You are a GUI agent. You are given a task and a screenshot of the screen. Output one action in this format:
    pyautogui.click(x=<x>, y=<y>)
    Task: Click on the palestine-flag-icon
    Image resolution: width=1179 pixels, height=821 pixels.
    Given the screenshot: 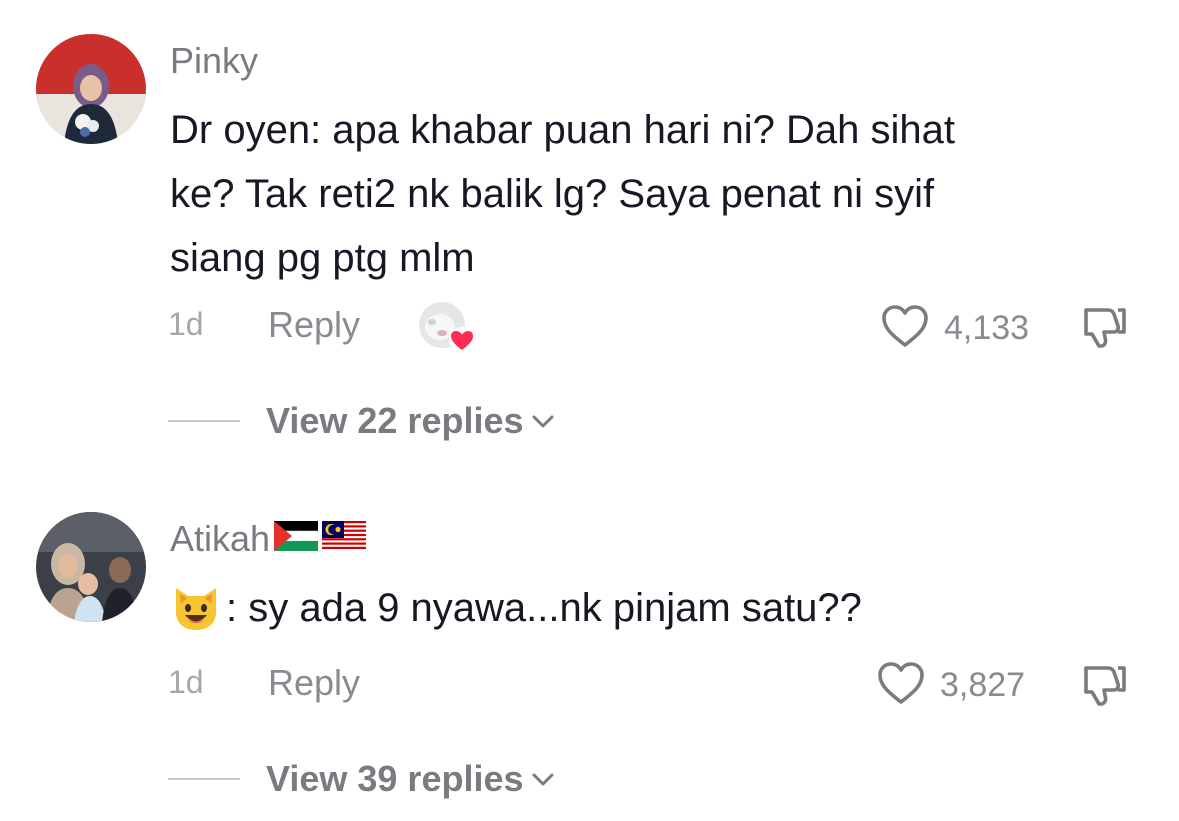 What is the action you would take?
    pyautogui.click(x=296, y=539)
    